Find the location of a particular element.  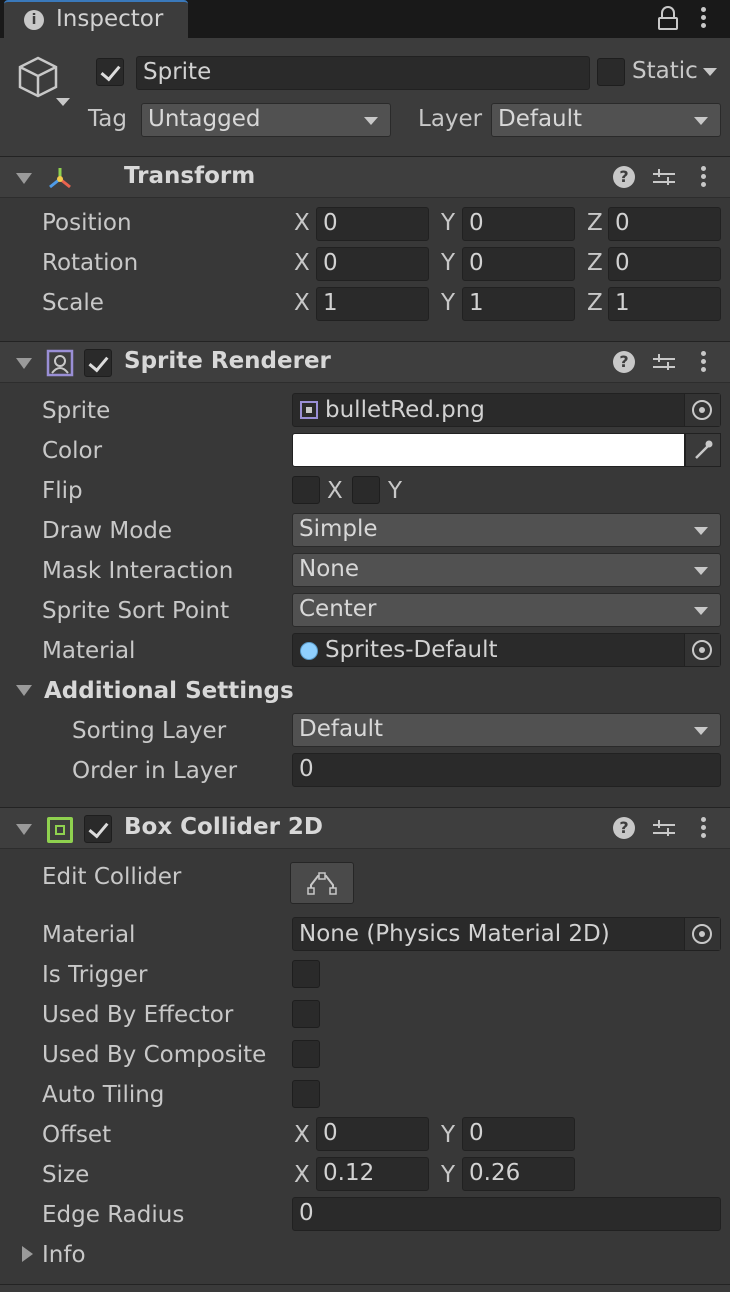

mask-interaction-dropdown: None is located at coordinates (506, 570).